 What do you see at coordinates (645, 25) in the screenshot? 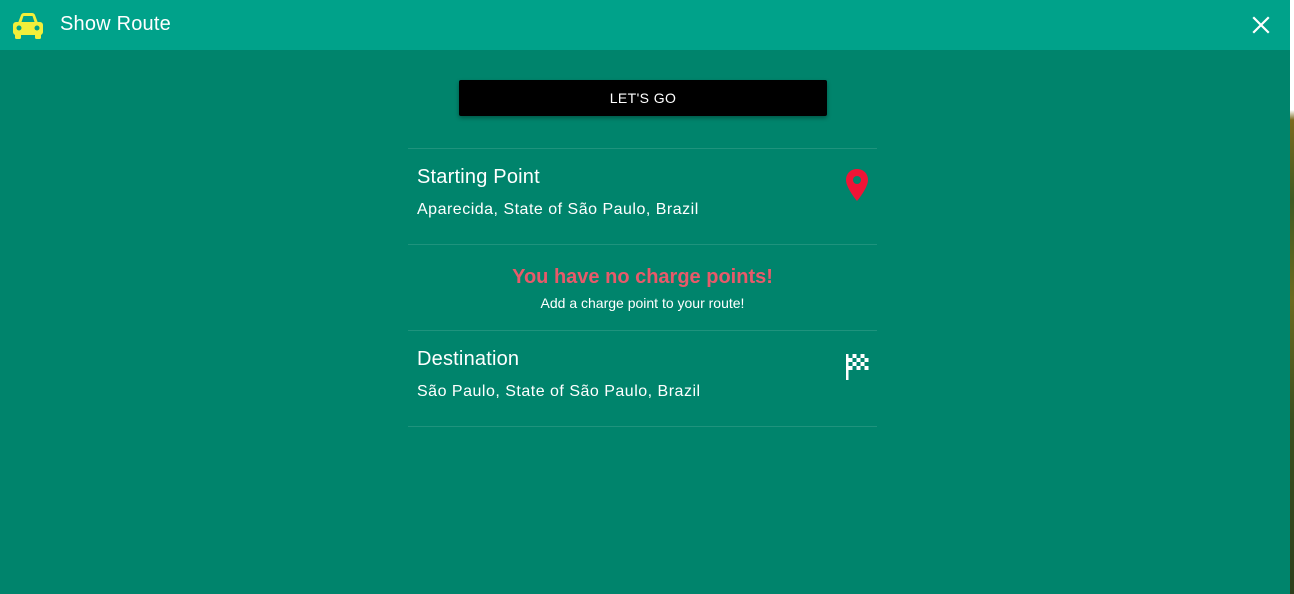
I see `dialog-header: Show Route` at bounding box center [645, 25].